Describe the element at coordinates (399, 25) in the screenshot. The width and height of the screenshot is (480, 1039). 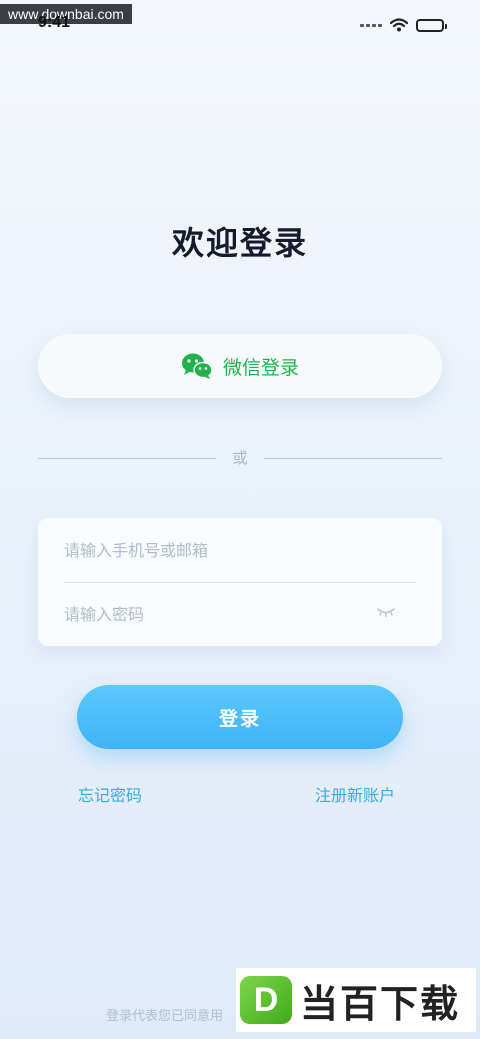
I see `wifi-icon` at that location.